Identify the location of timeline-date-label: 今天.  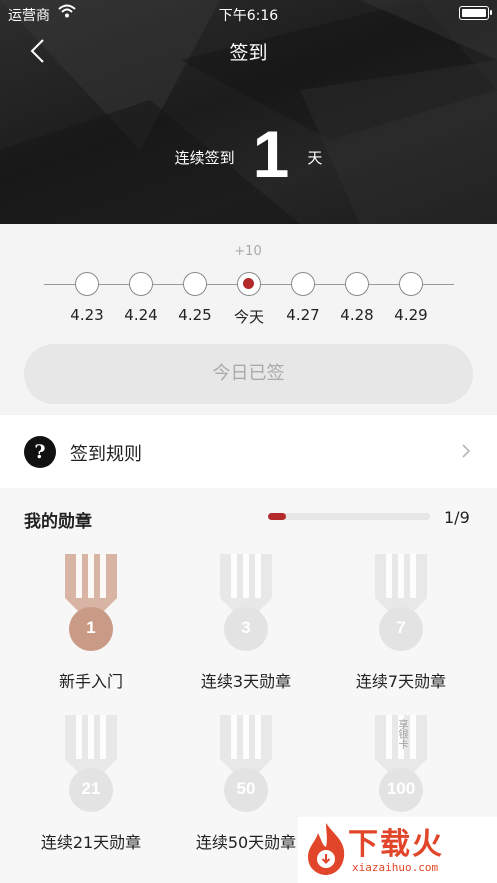
(248, 317).